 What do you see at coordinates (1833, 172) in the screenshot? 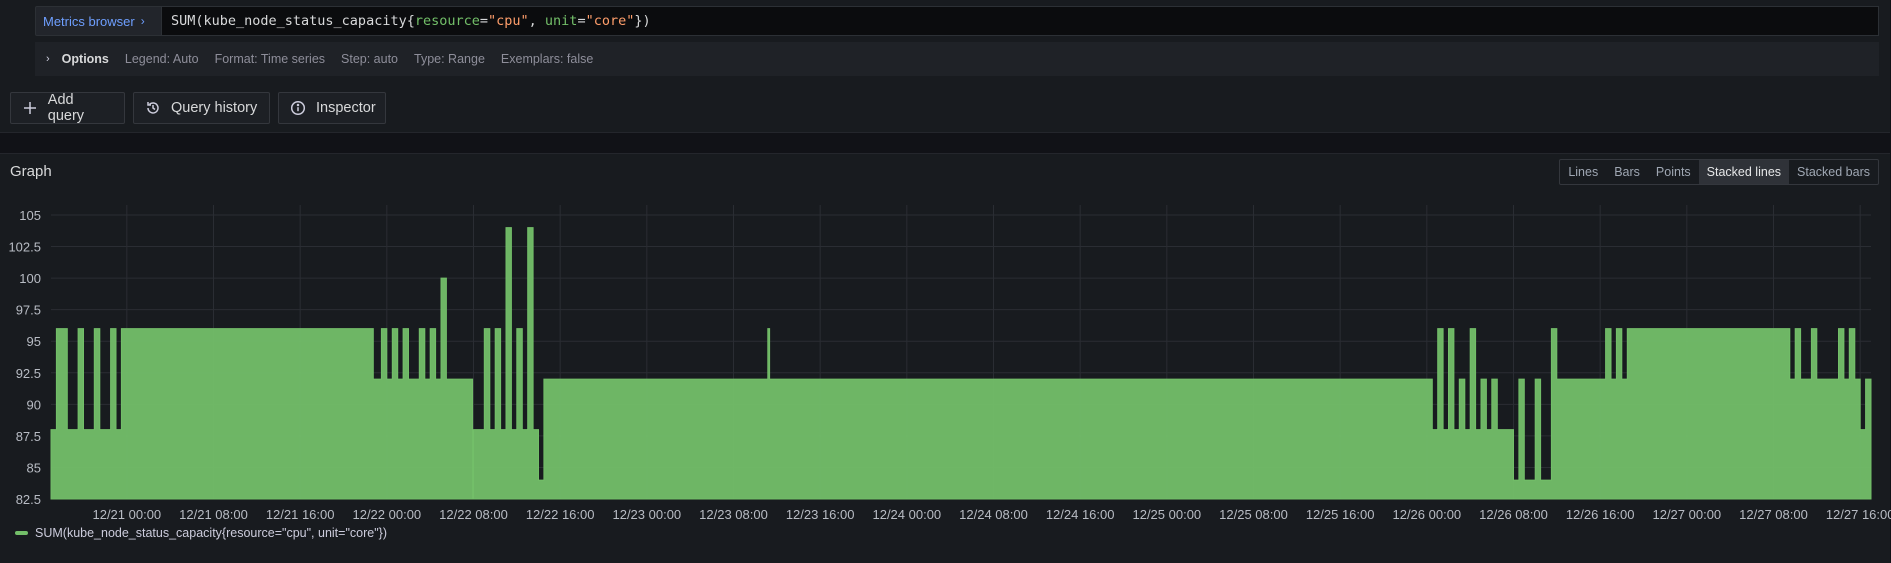
I see `mode-stacked-bars: Stacked bars` at bounding box center [1833, 172].